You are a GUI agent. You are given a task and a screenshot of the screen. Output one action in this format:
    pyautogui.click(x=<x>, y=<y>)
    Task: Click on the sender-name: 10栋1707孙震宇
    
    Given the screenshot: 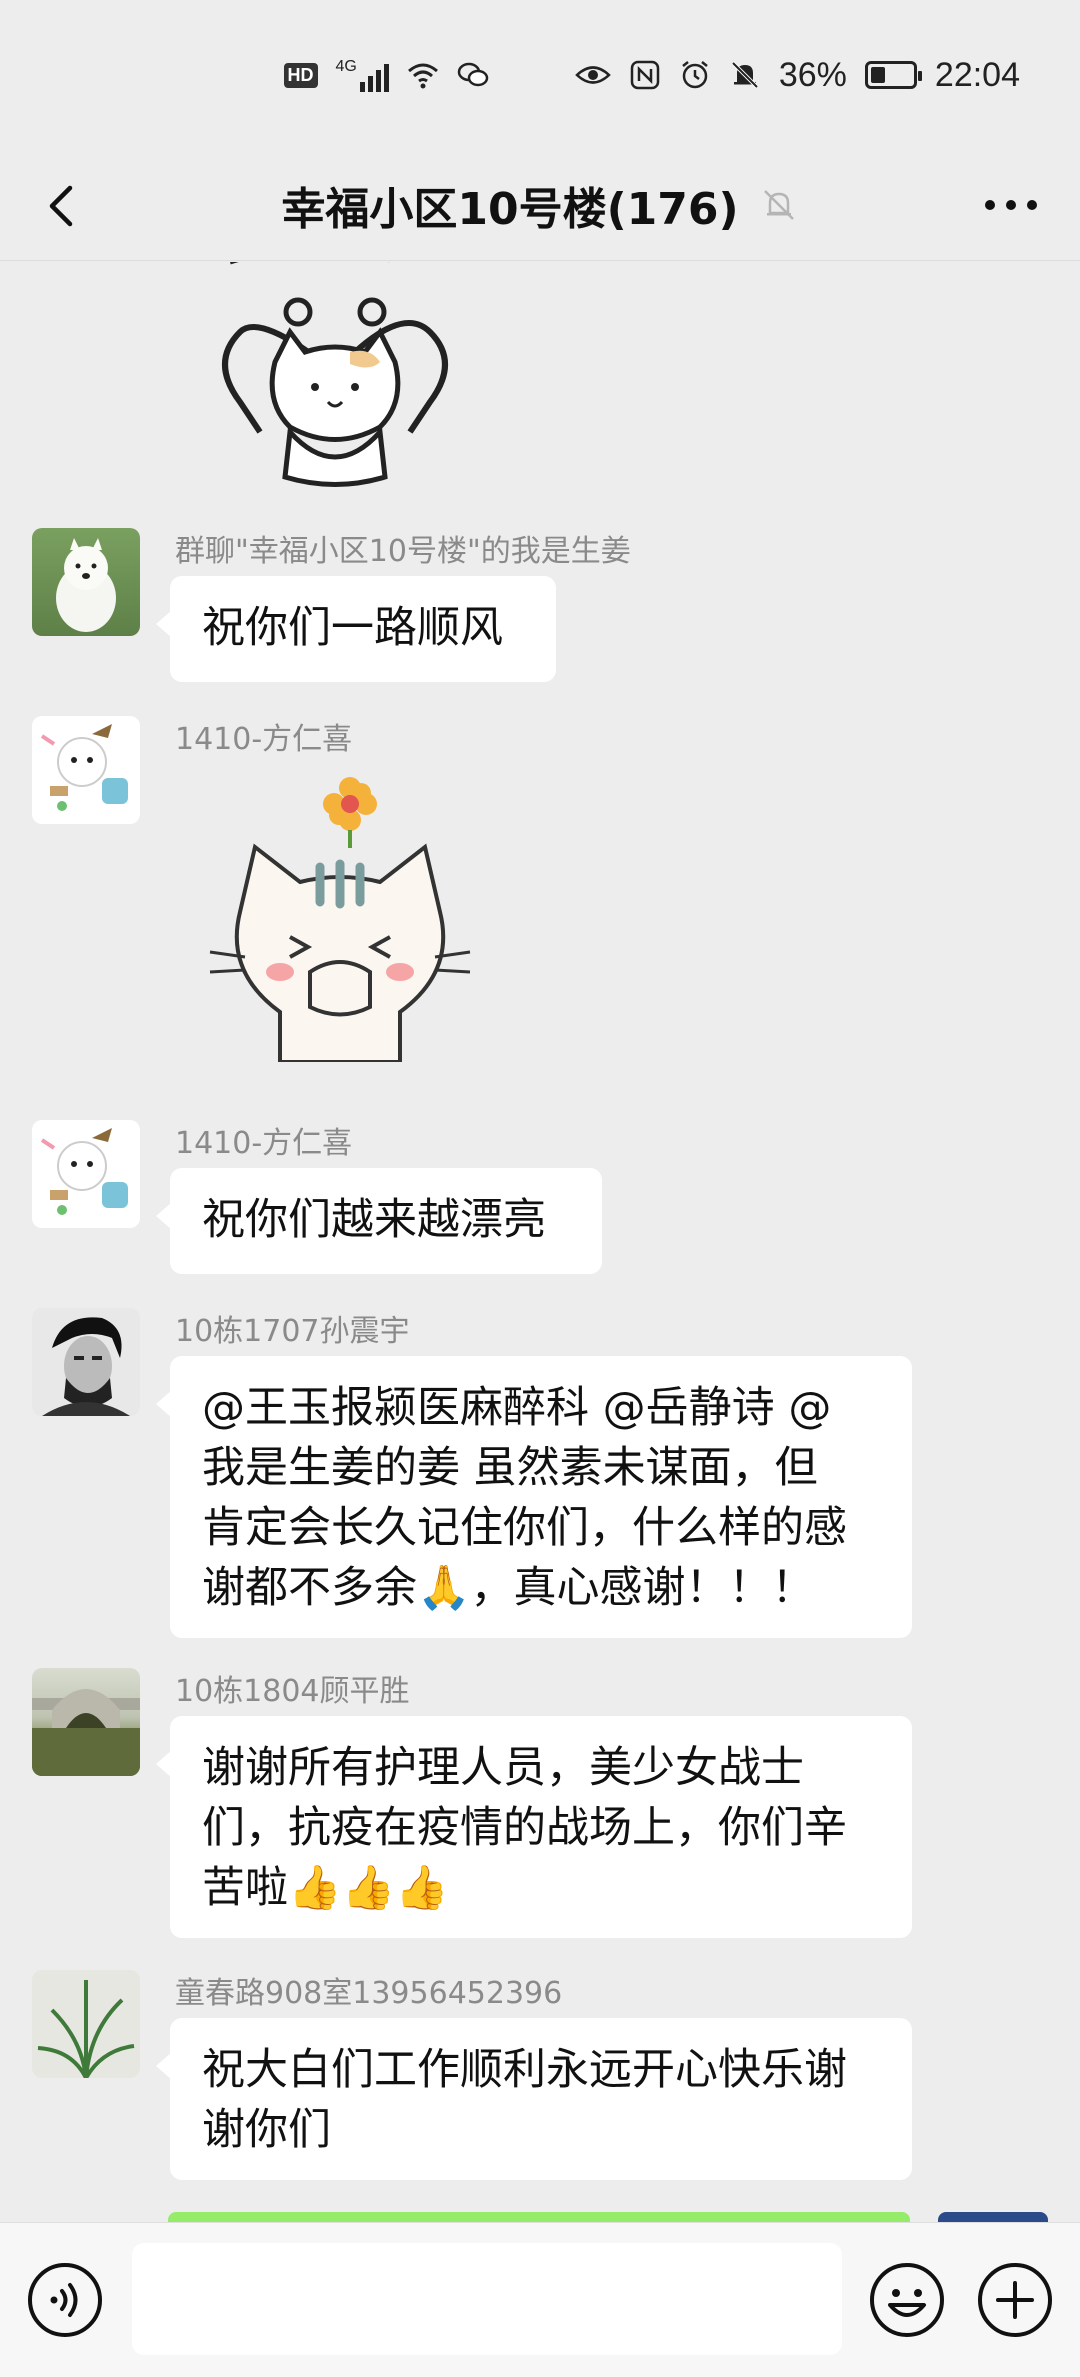 What is the action you would take?
    pyautogui.click(x=292, y=1331)
    